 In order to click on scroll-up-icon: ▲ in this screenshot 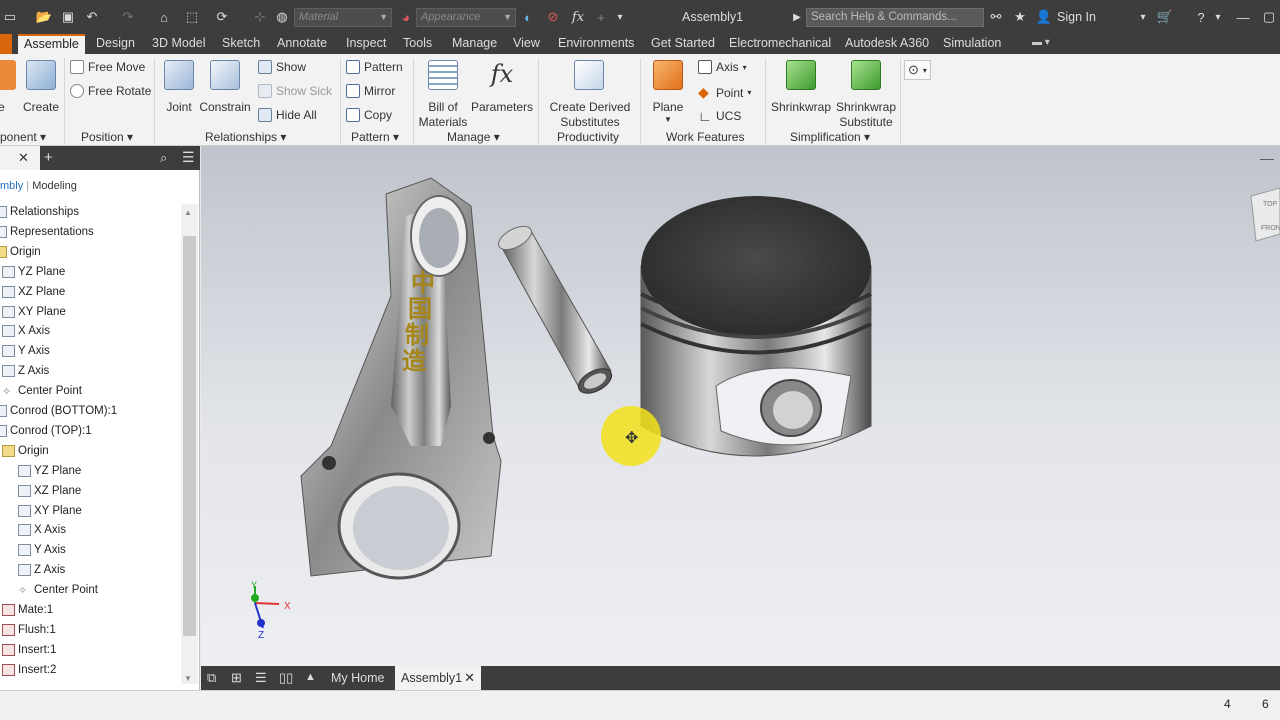, I will do `click(188, 212)`.